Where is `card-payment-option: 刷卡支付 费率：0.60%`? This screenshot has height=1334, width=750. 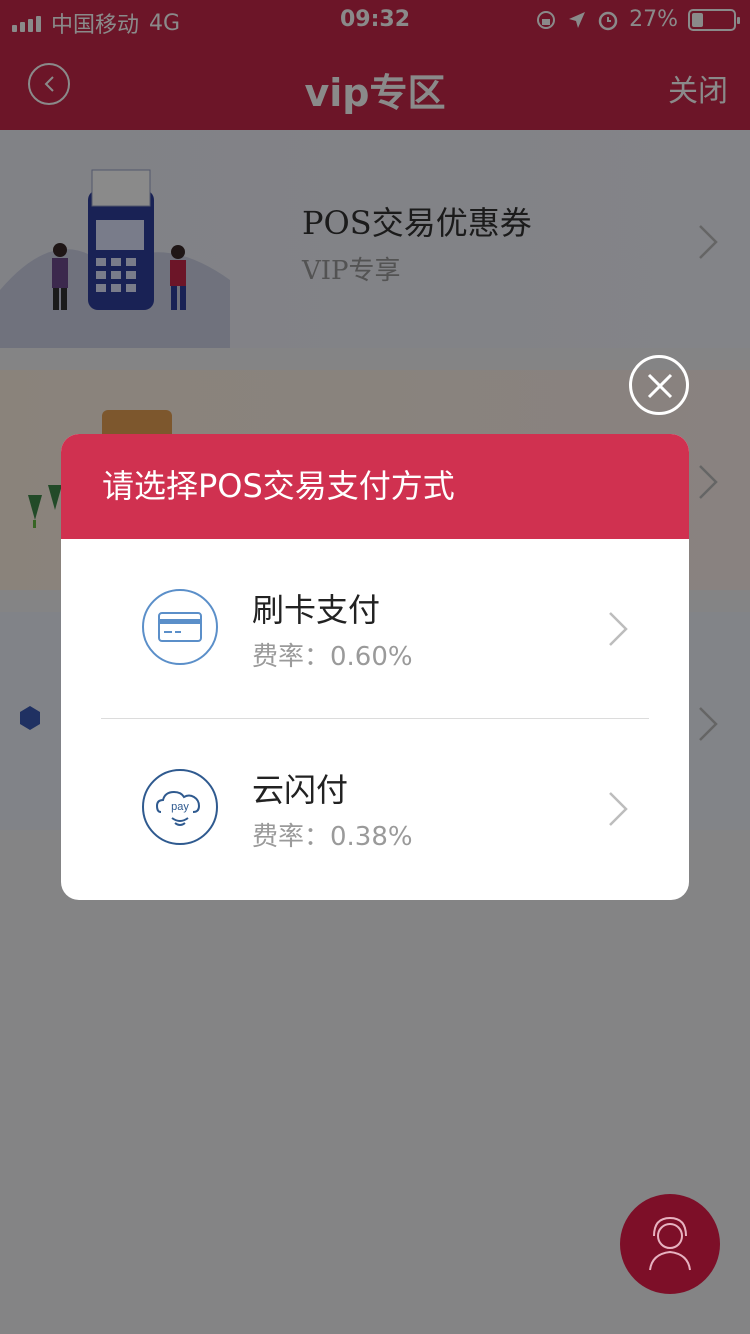
card-payment-option: 刷卡支付 费率：0.60% is located at coordinates (375, 629).